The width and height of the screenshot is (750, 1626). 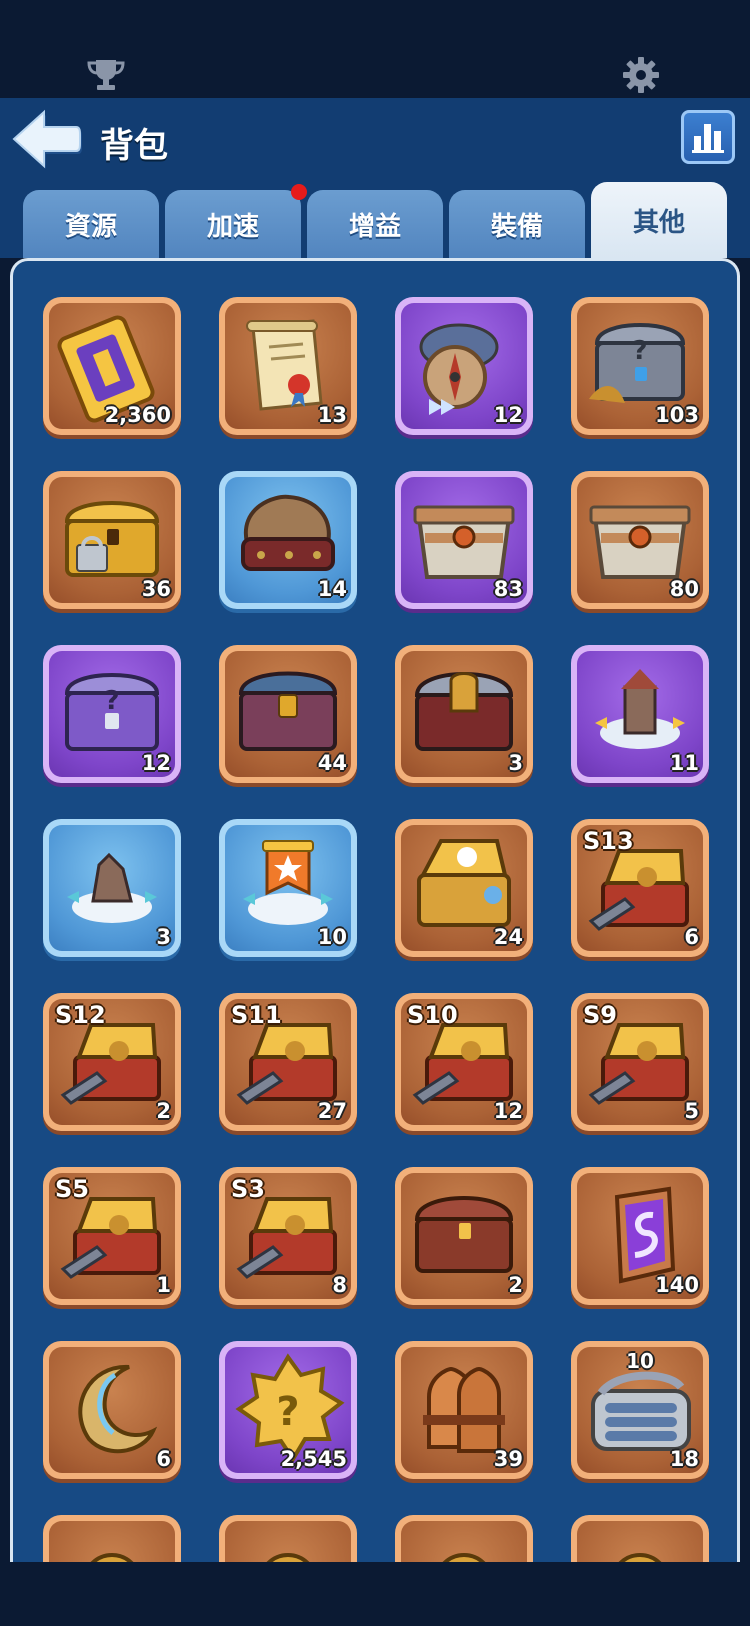 I want to click on inventory-item: 140, so click(x=640, y=1236).